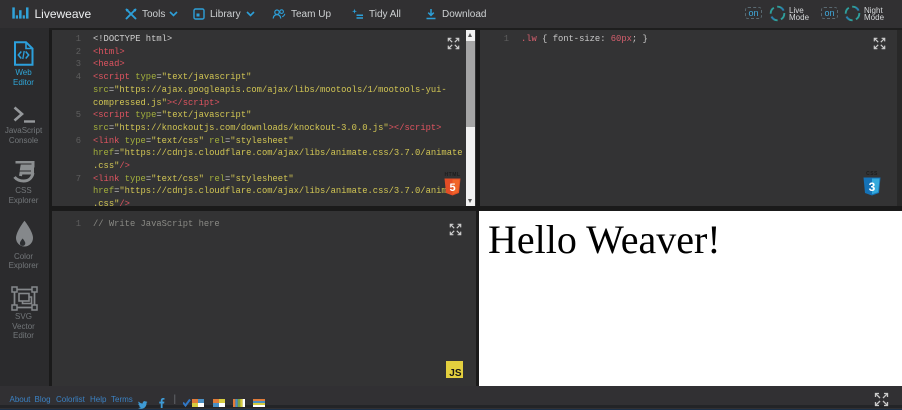 This screenshot has height=410, width=902. I want to click on svg-text: 3, so click(872, 187).